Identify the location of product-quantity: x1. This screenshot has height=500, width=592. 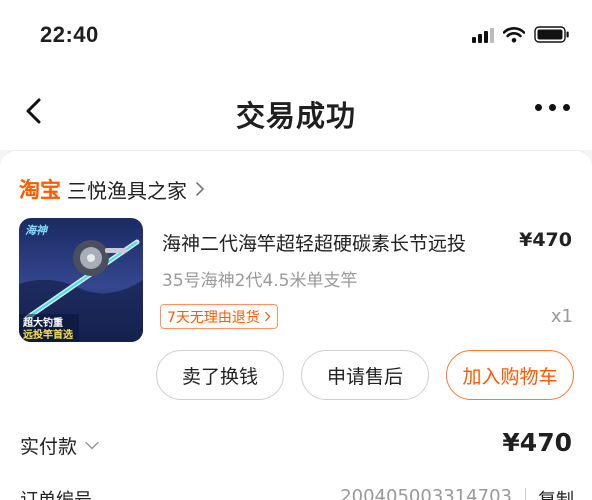
(561, 316).